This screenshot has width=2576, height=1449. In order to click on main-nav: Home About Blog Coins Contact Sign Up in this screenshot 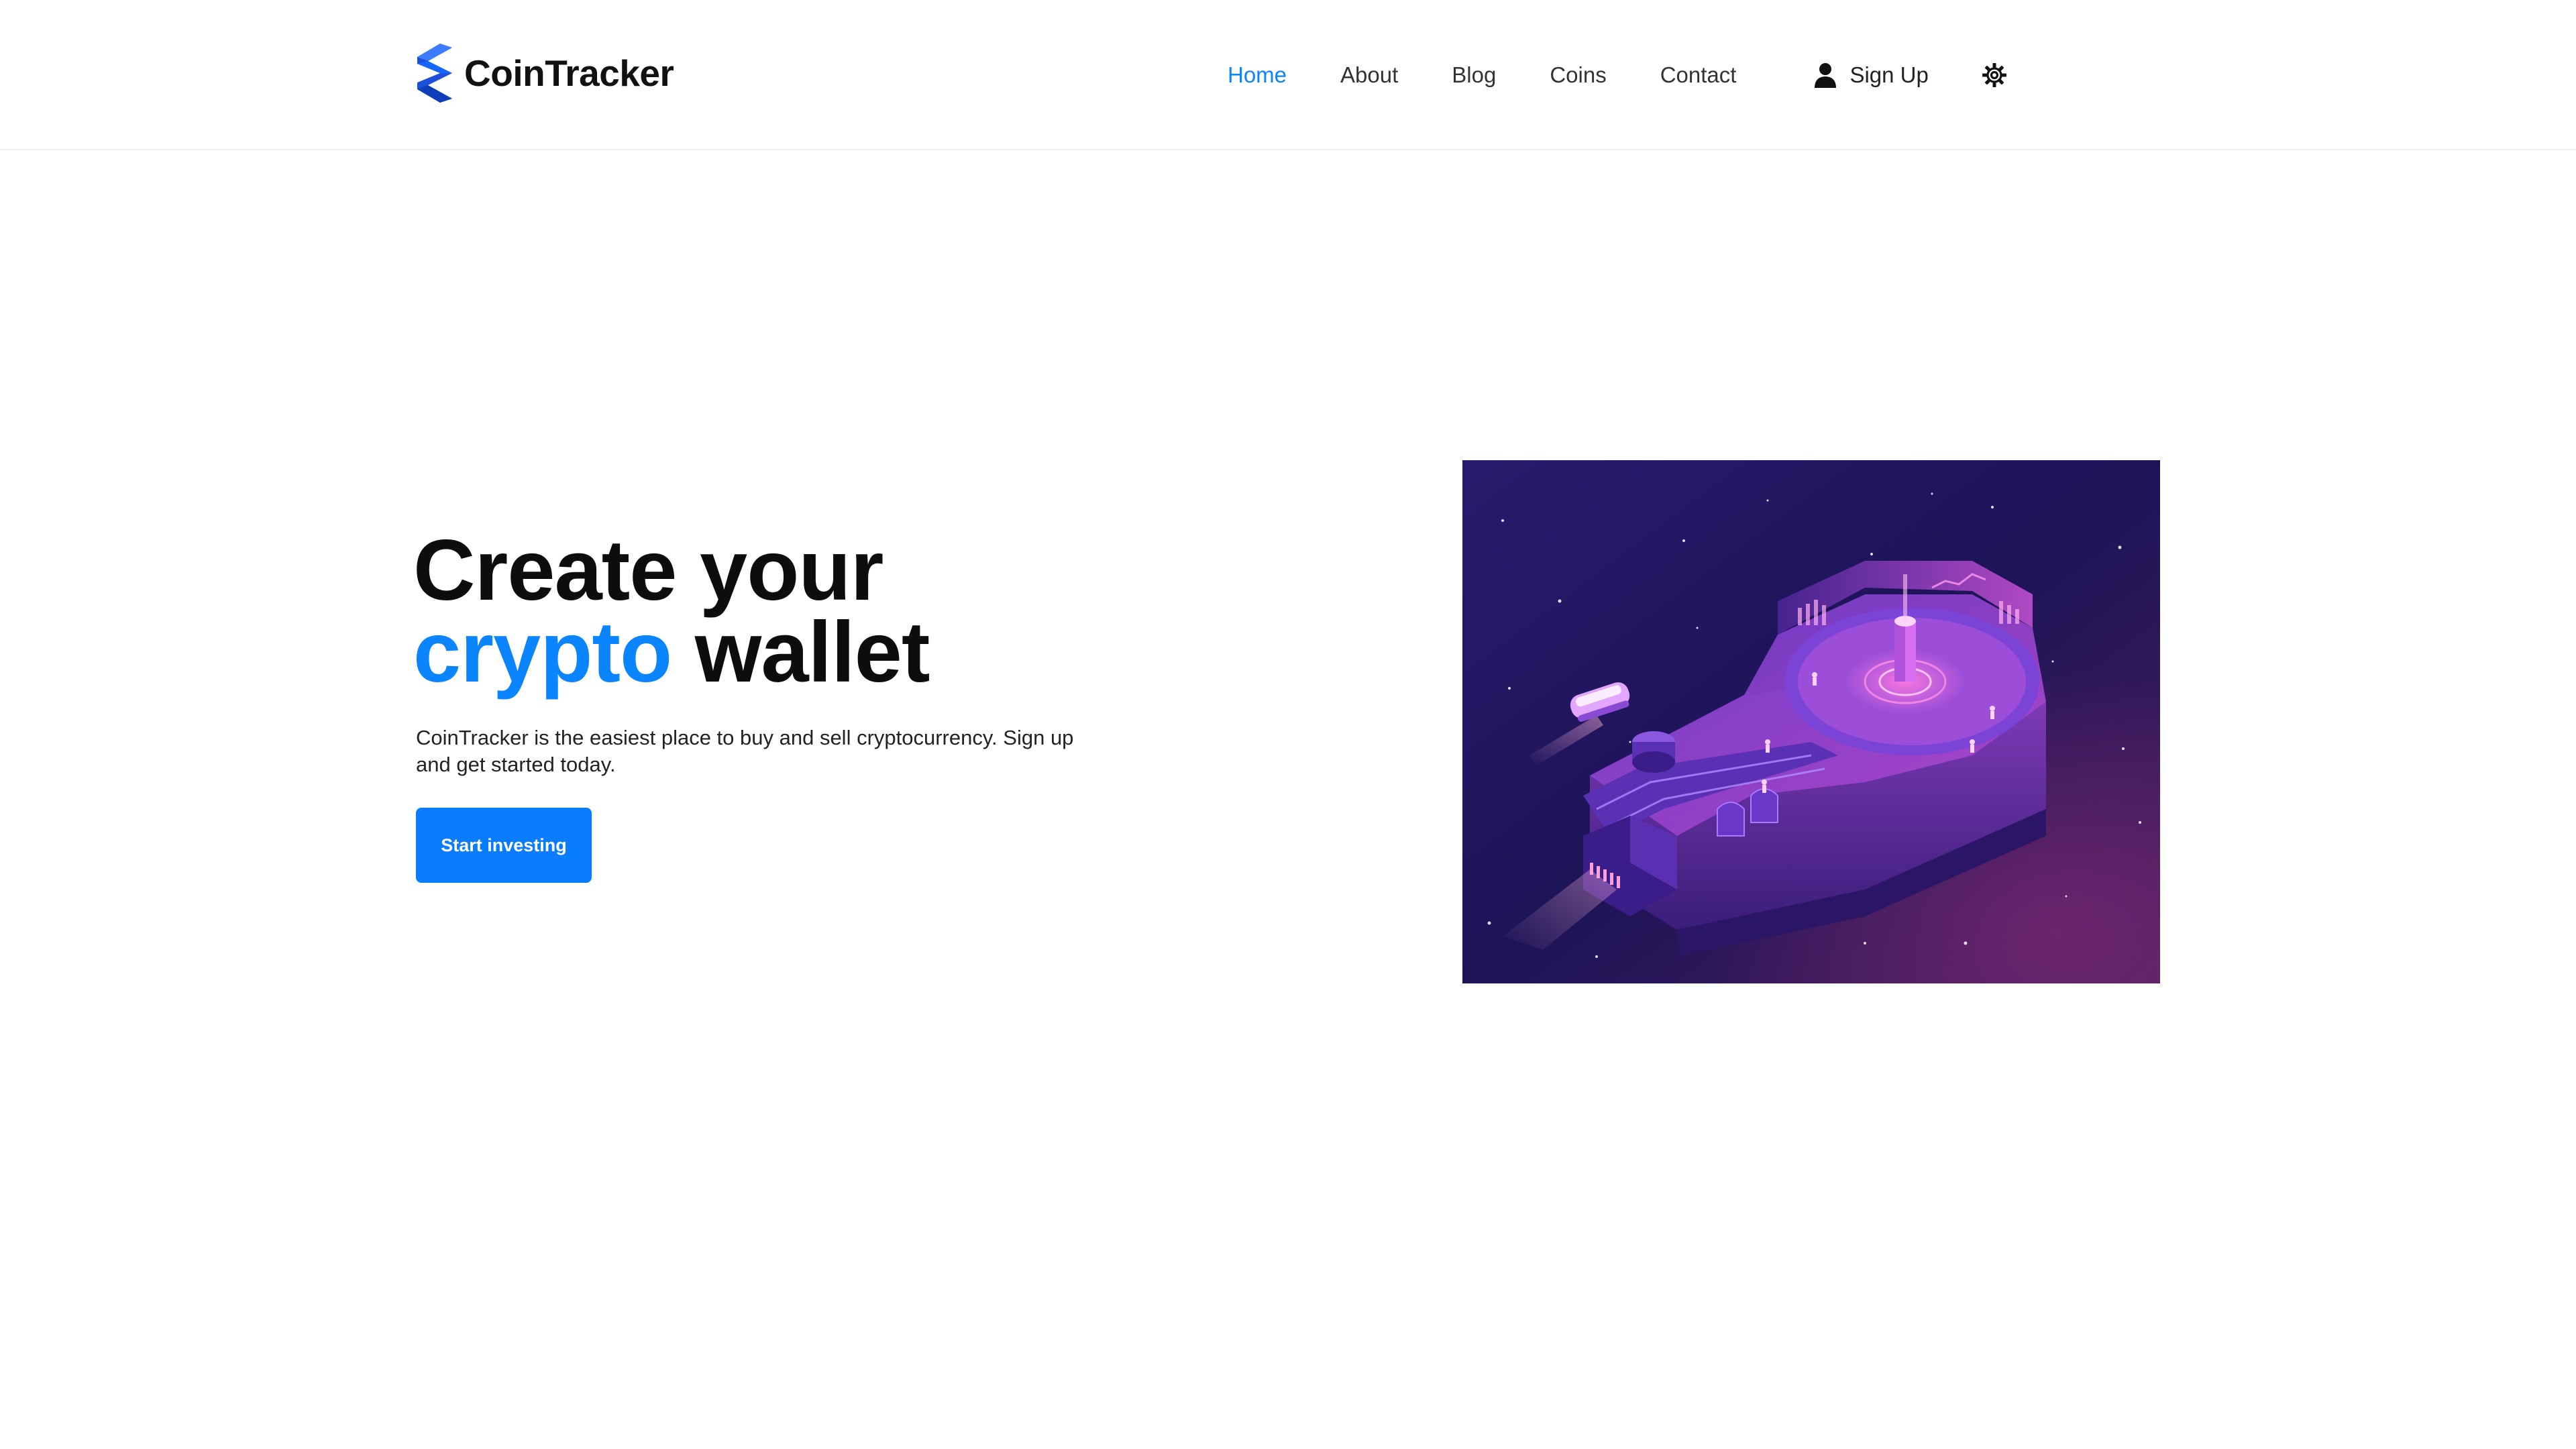, I will do `click(1618, 75)`.